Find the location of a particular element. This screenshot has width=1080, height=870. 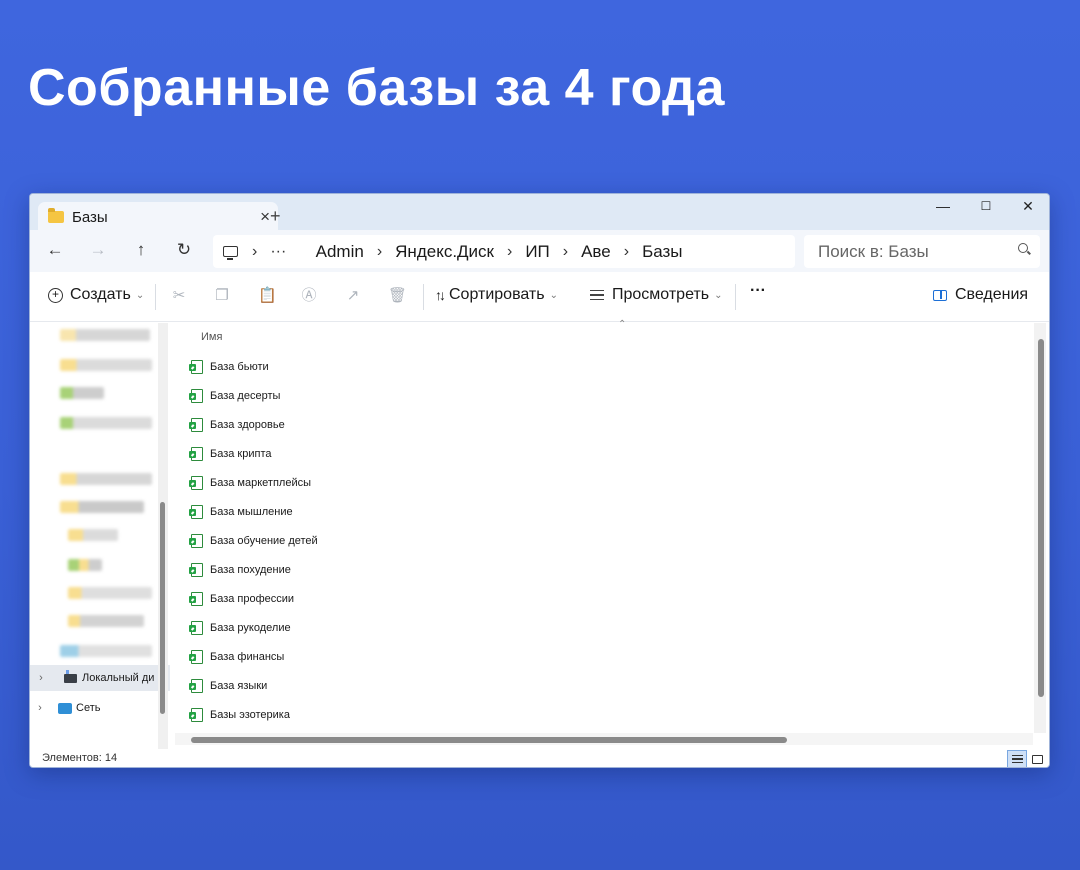

breadcrumb-yandex-disk: Яндекс.Диск is located at coordinates (444, 252).